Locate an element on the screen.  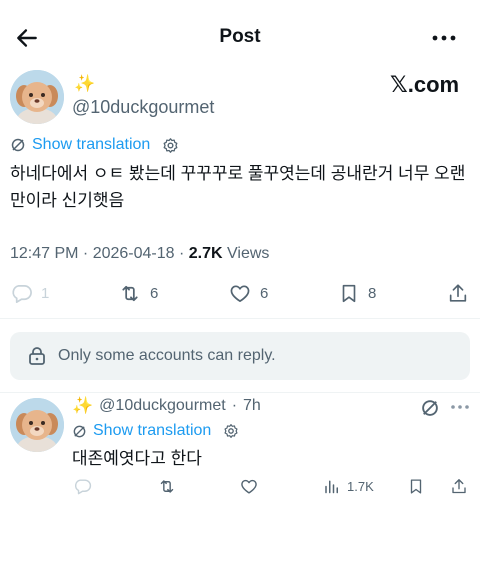
reply-count: 1 is located at coordinates (45, 293).